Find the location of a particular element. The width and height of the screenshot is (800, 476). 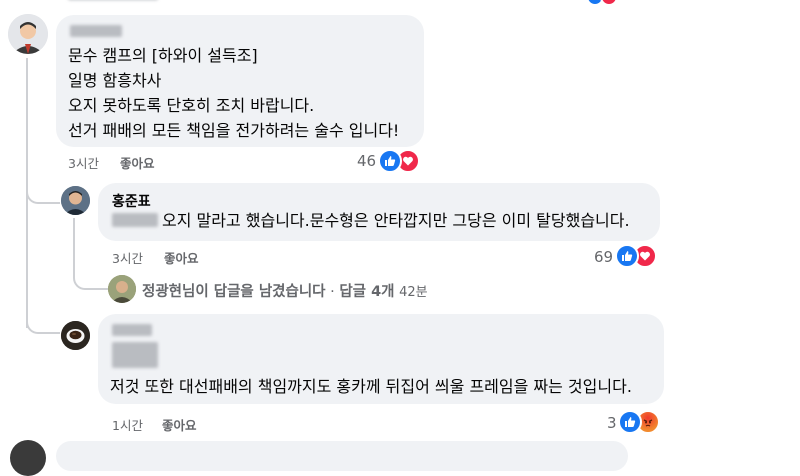

comment-line: 선거 패배의 모든 책임을 전가하려는 술수 입니다! is located at coordinates (234, 130).